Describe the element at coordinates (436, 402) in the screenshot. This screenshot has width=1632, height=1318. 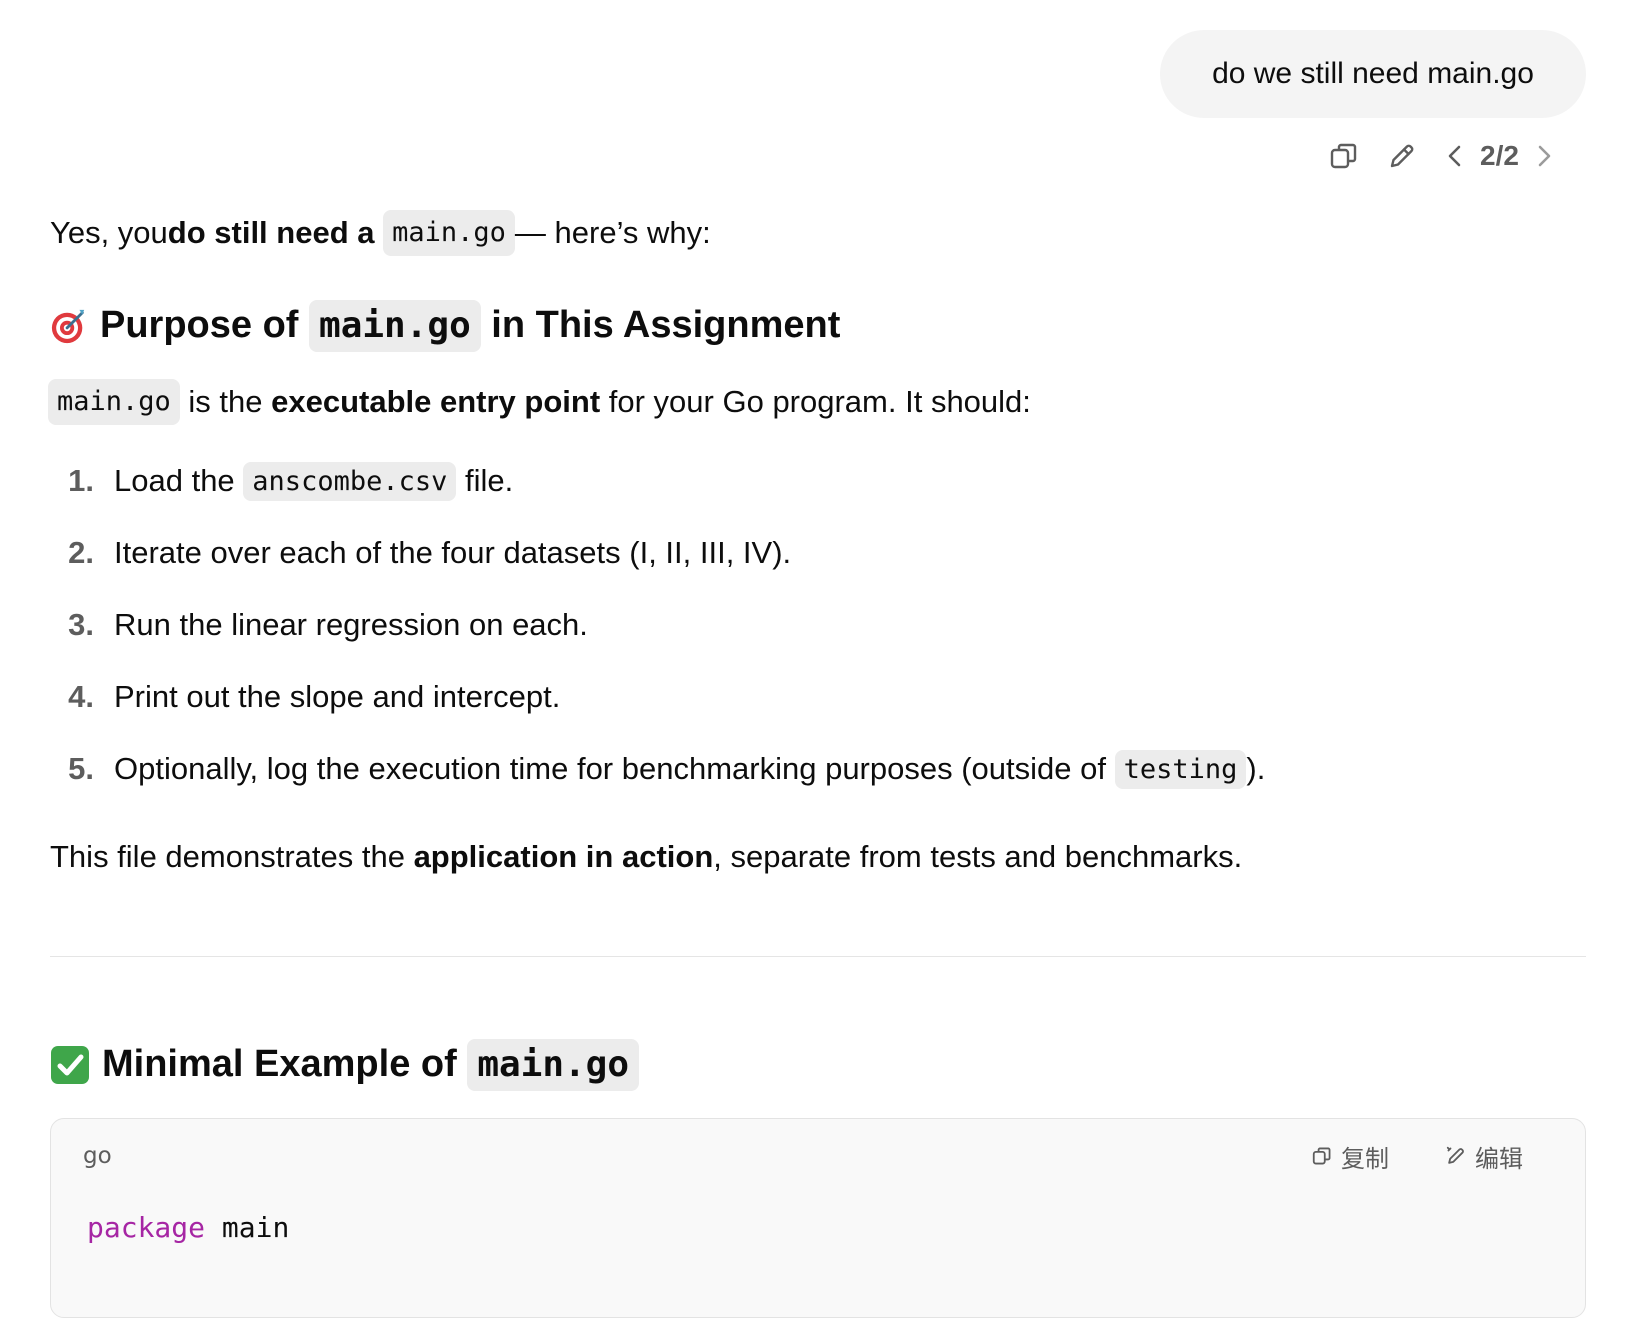
I see `paragraph-bold: executable entry point` at that location.